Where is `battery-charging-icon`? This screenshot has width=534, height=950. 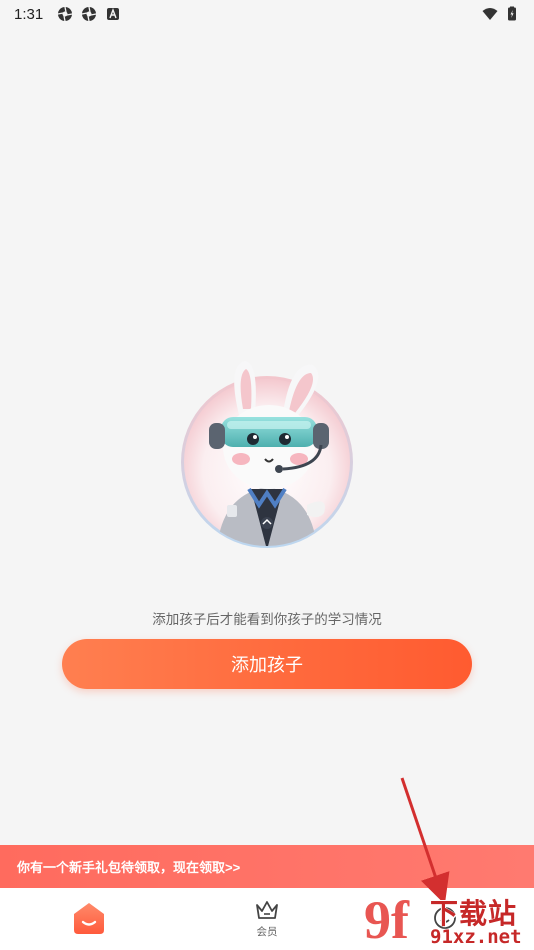
battery-charging-icon is located at coordinates (512, 13).